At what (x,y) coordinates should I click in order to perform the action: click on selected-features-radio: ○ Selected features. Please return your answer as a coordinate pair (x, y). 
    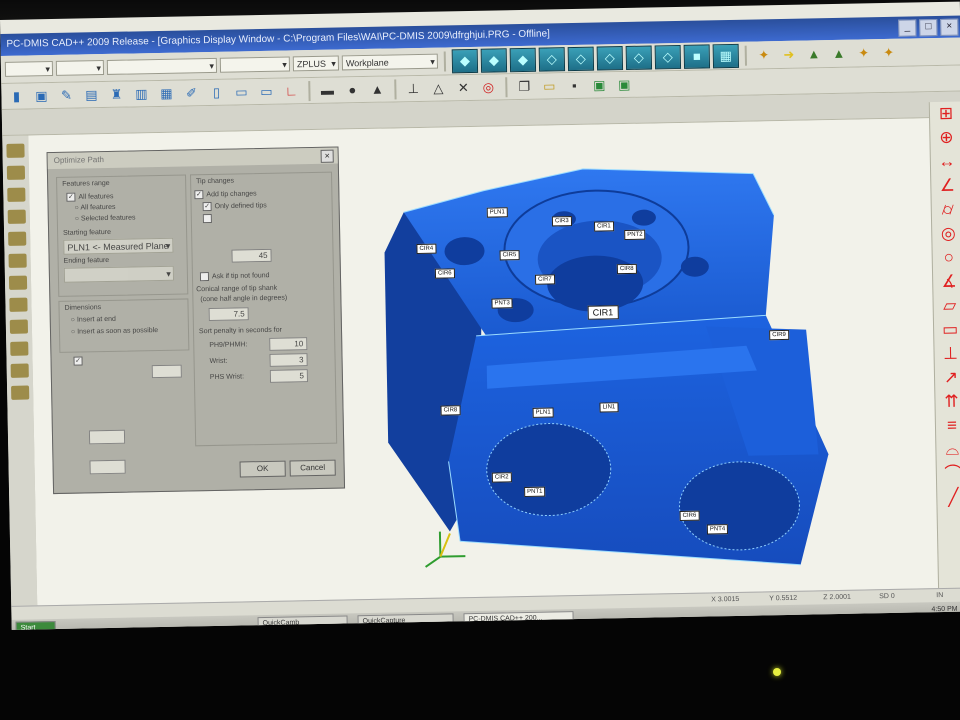
    Looking at the image, I should click on (105, 218).